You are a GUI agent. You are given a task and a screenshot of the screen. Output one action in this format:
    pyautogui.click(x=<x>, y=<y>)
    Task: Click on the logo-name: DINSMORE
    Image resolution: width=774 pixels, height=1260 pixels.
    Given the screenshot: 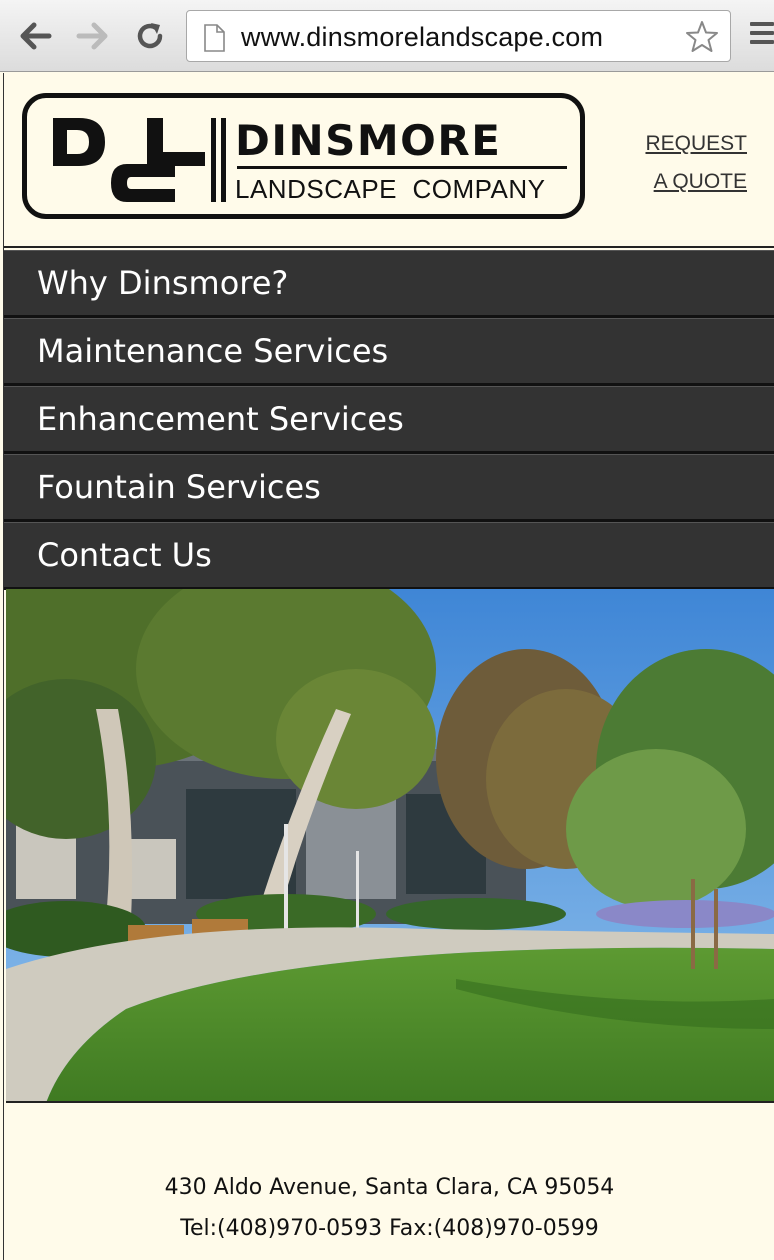 What is the action you would take?
    pyautogui.click(x=368, y=140)
    